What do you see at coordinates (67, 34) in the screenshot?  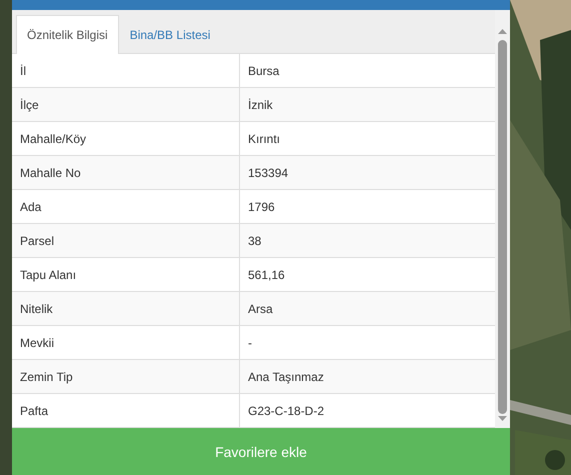 I see `tab: Öznitelik Bilgisi` at bounding box center [67, 34].